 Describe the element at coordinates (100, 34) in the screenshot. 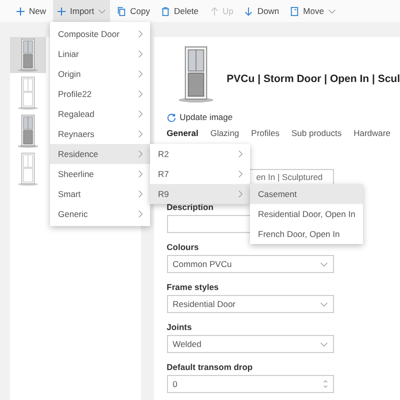

I see `menu-item: Composite Door` at that location.